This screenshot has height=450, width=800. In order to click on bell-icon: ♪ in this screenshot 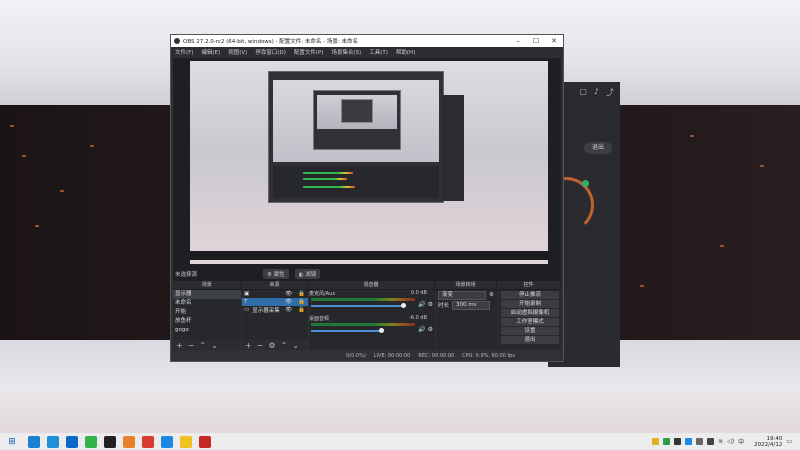, I will do `click(596, 93)`.